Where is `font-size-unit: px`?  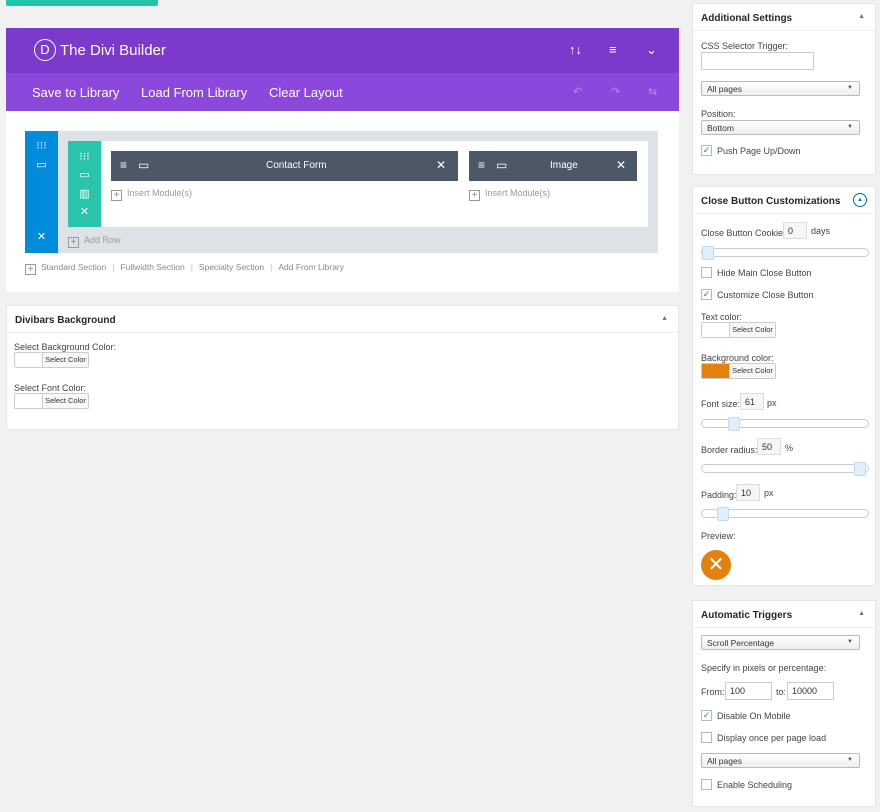
font-size-unit: px is located at coordinates (772, 403).